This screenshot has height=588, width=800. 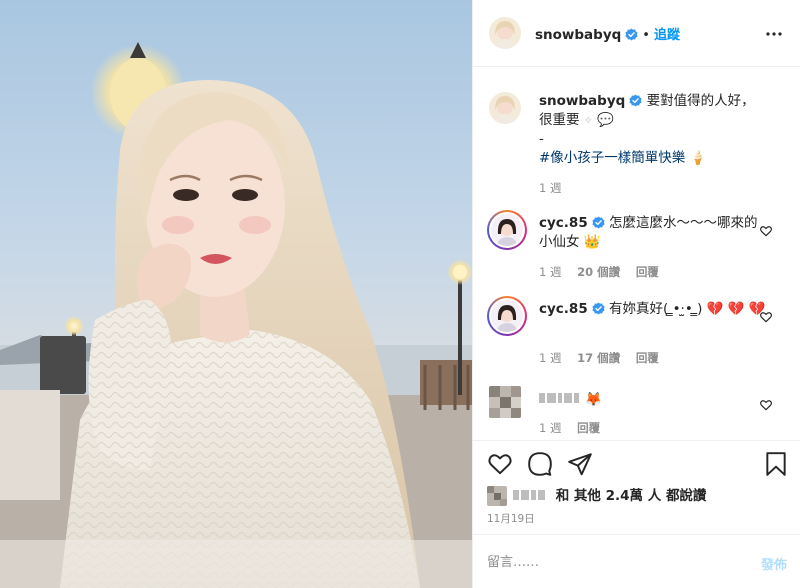 I want to click on action-bar, so click(x=636, y=460).